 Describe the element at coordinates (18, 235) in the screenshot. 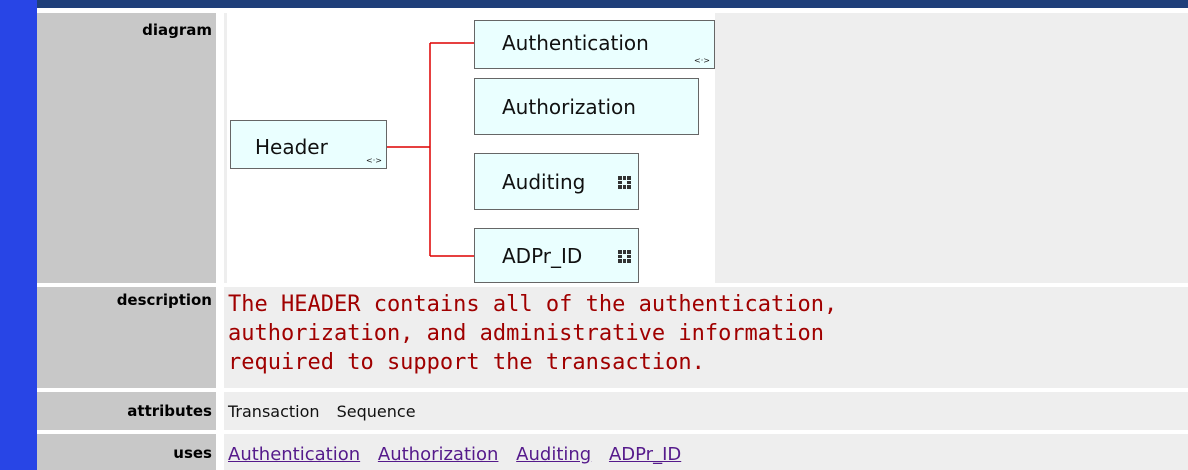

I see `left-bar` at that location.